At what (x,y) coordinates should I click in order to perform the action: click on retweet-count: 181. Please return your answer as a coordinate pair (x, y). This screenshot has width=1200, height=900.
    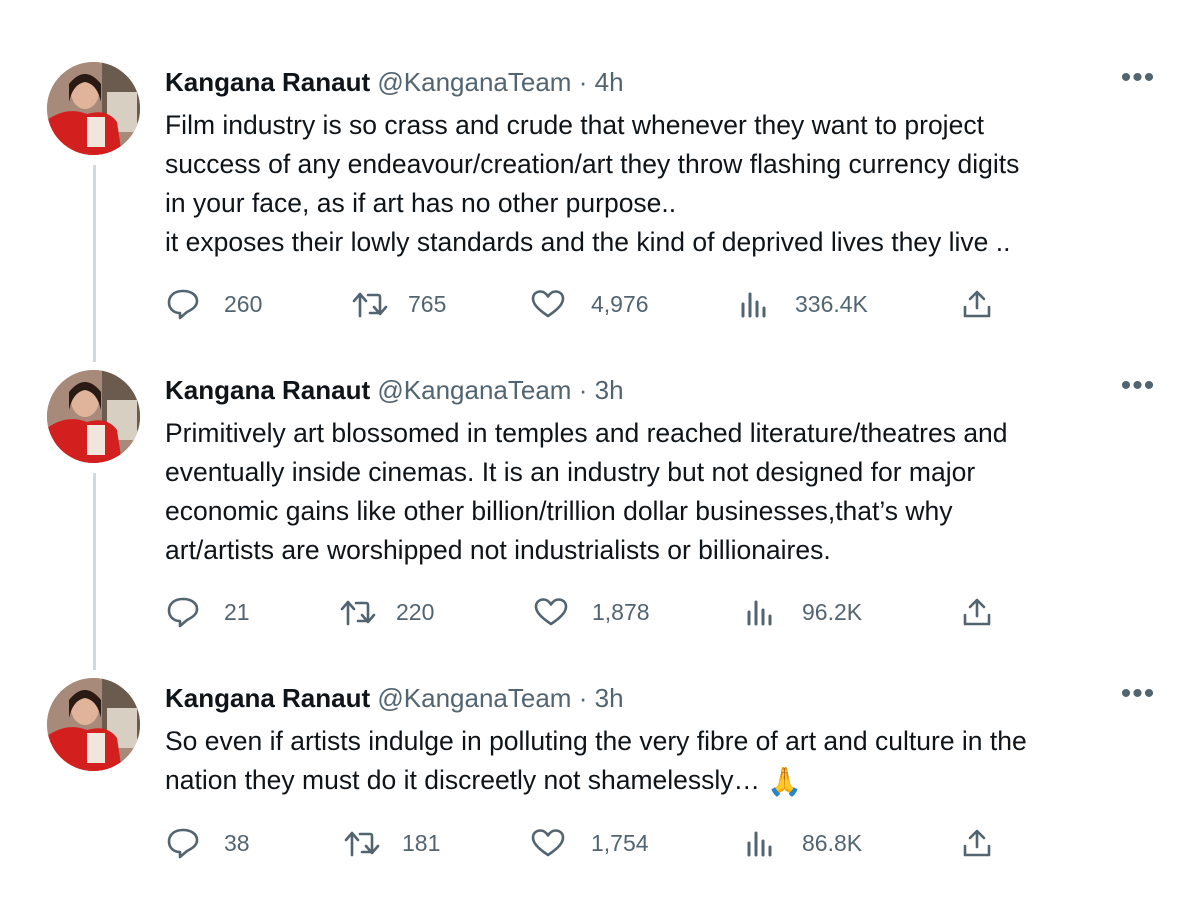
    Looking at the image, I should click on (421, 842).